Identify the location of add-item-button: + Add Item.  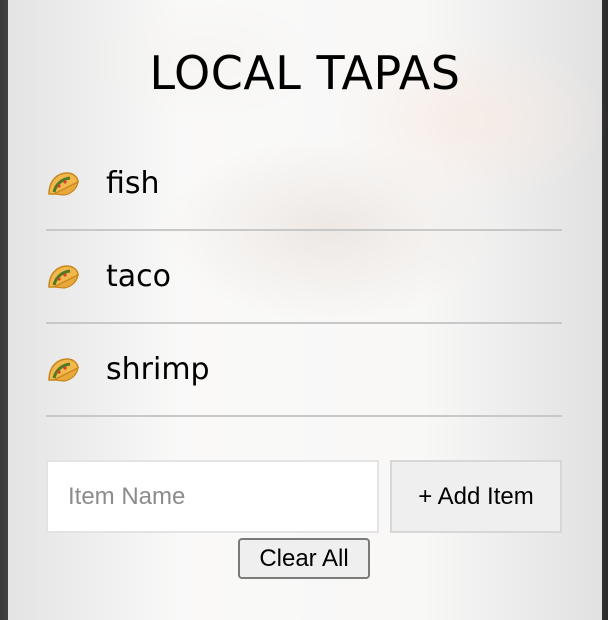
(476, 496).